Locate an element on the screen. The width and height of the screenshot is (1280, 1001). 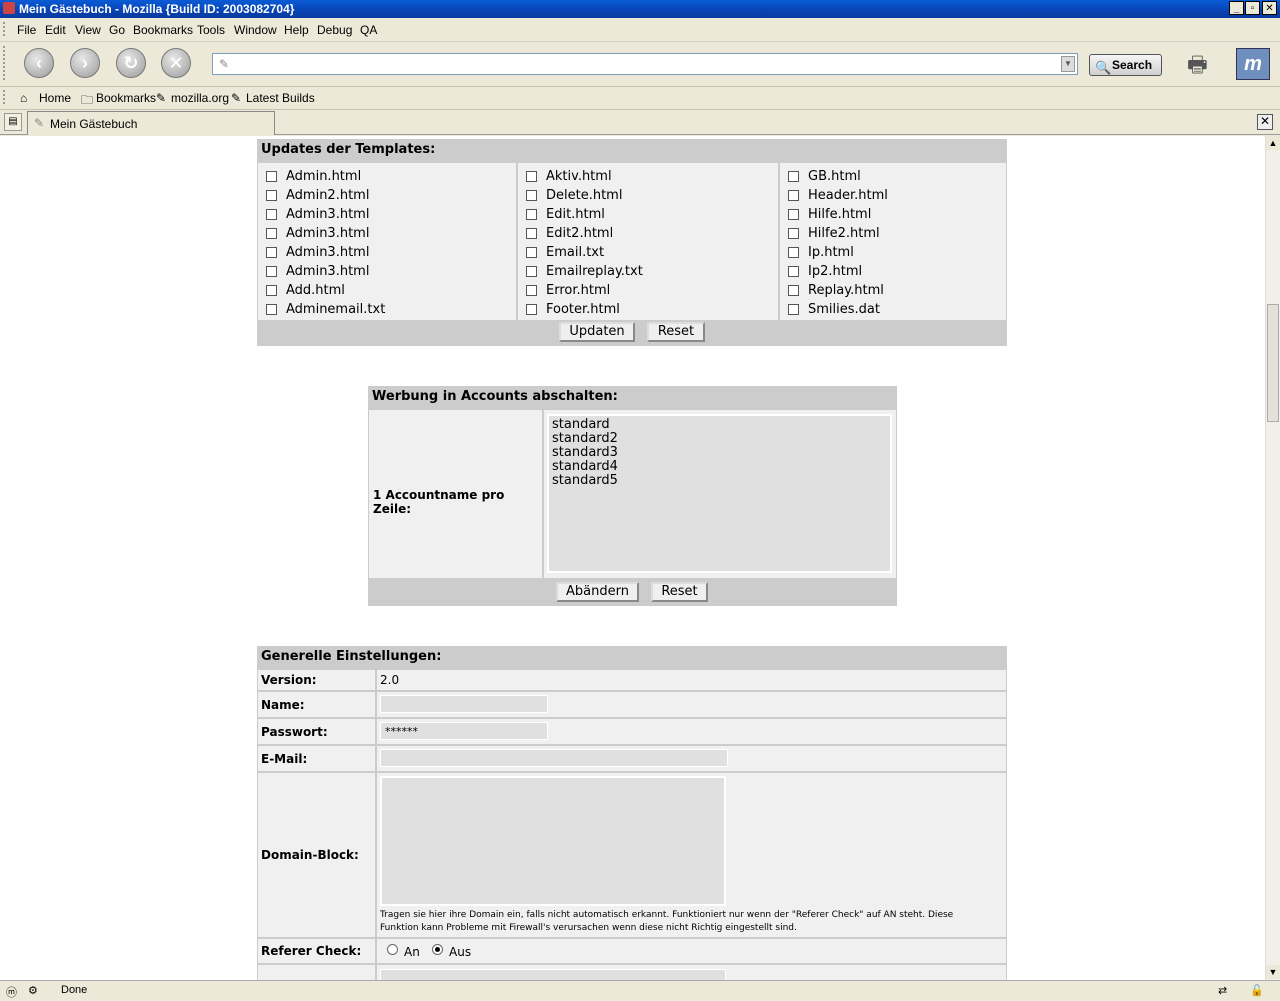
menu-window: Window is located at coordinates (255, 30).